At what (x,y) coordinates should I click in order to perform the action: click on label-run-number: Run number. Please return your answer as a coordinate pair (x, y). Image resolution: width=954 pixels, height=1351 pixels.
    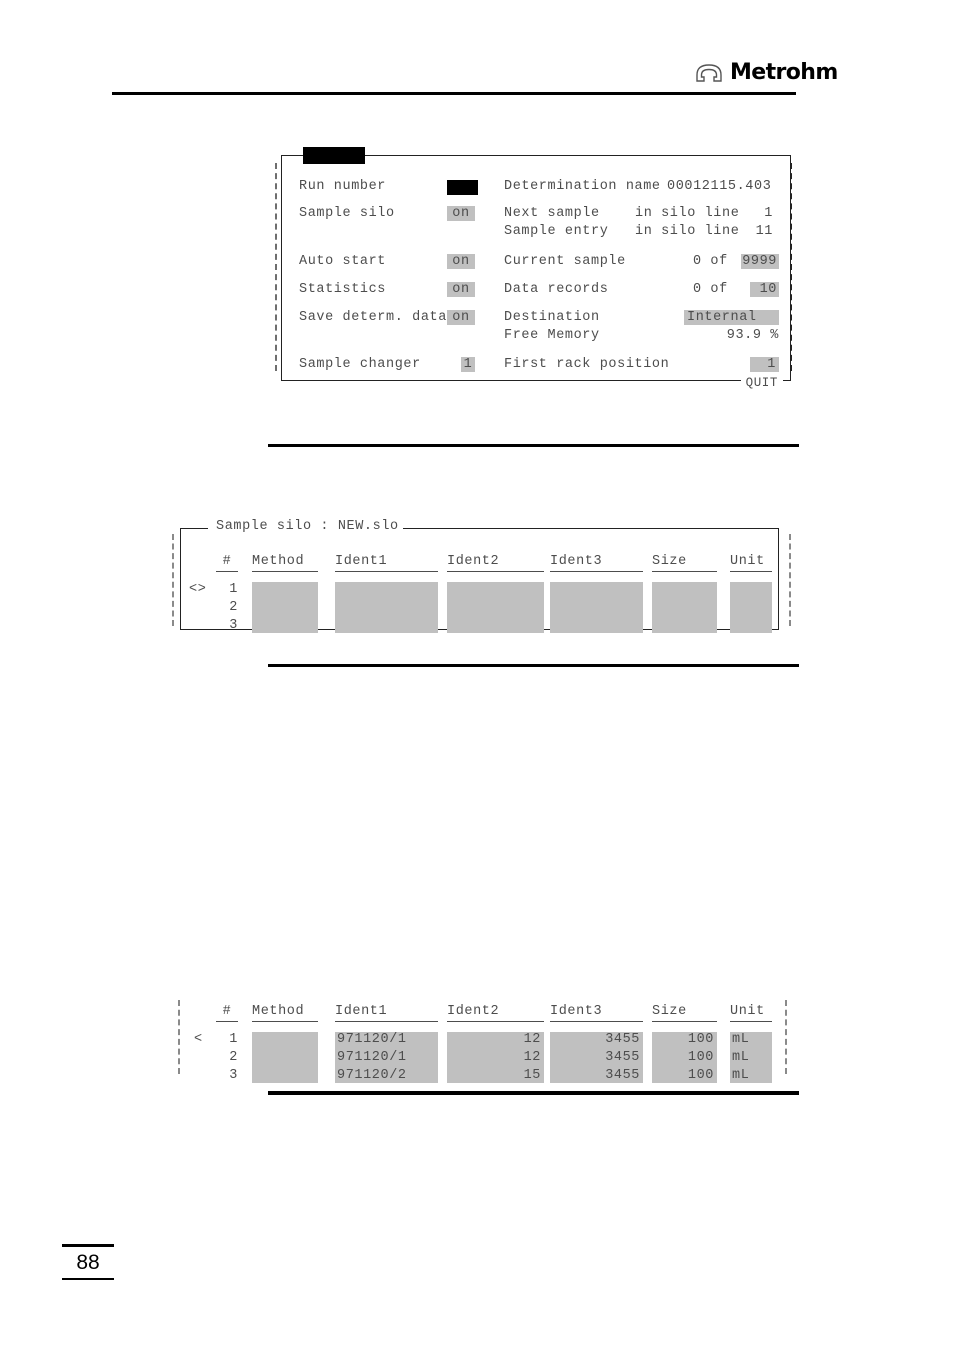
    Looking at the image, I should click on (343, 186).